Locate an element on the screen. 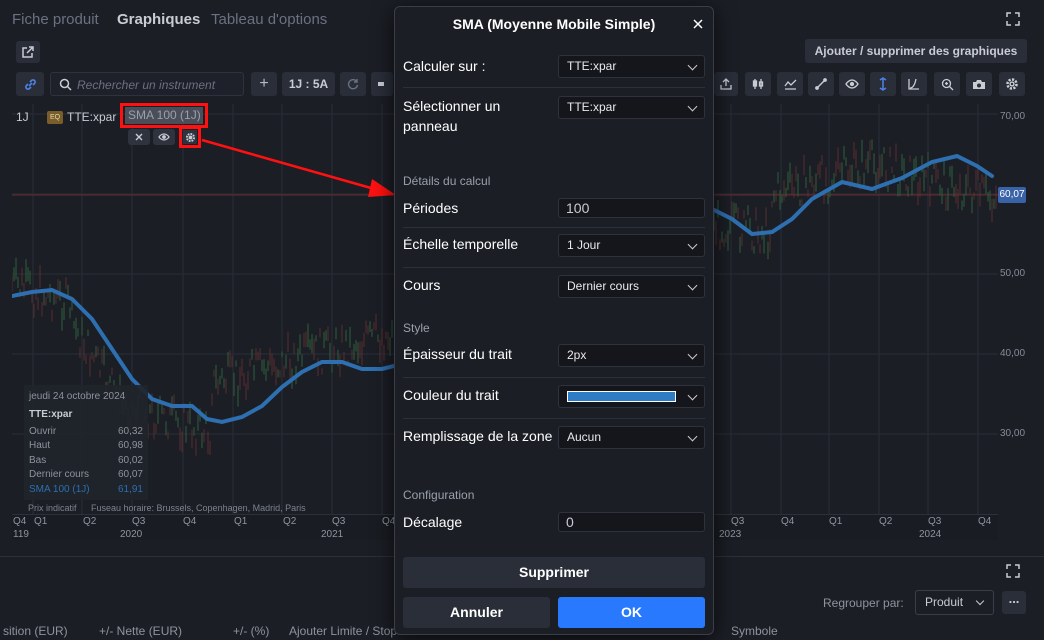 The image size is (1044, 640). y-label: 30,00 is located at coordinates (1013, 433).